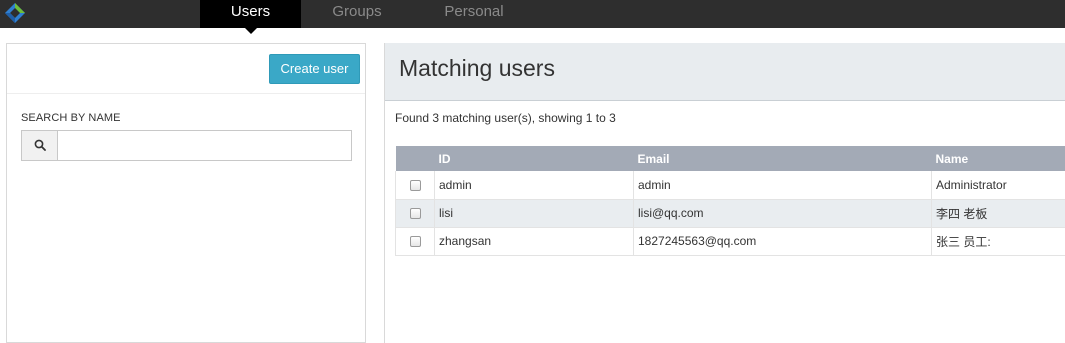 This screenshot has width=1065, height=343. What do you see at coordinates (998, 213) in the screenshot?
I see `user-name-cell: 李四 老板` at bounding box center [998, 213].